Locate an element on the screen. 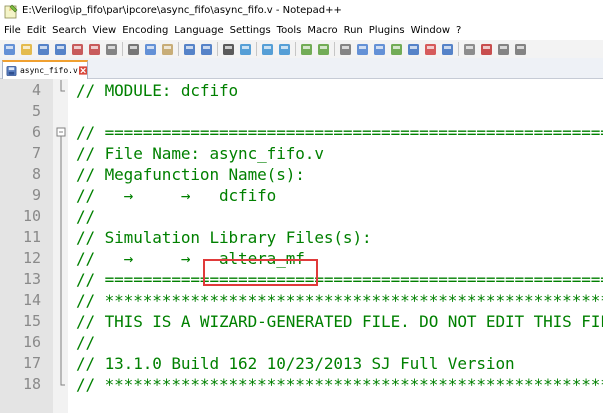 The height and width of the screenshot is (413, 603). language-icon is located at coordinates (396, 49).